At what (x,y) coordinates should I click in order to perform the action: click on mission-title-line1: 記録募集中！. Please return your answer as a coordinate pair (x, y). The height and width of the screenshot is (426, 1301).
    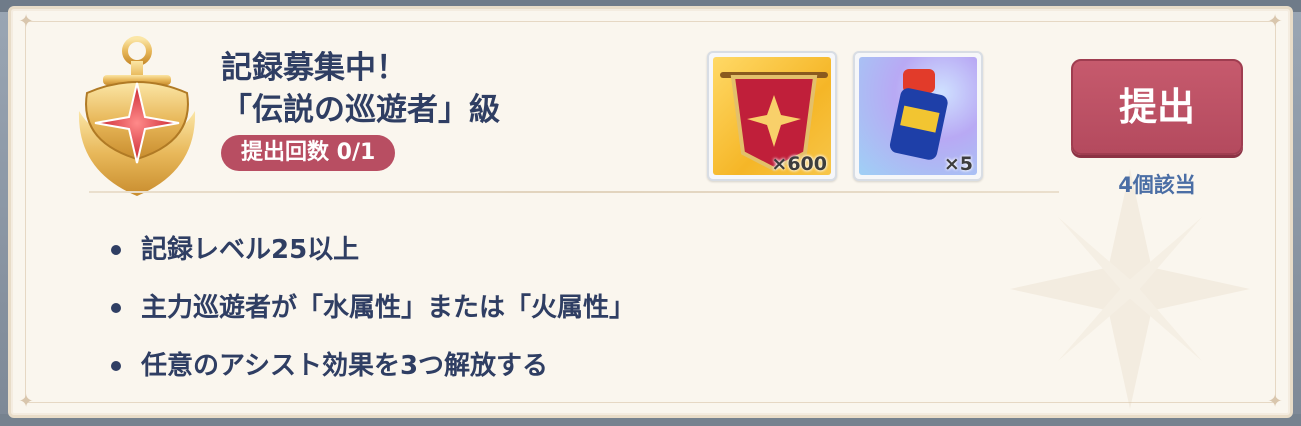
    Looking at the image, I should click on (314, 68).